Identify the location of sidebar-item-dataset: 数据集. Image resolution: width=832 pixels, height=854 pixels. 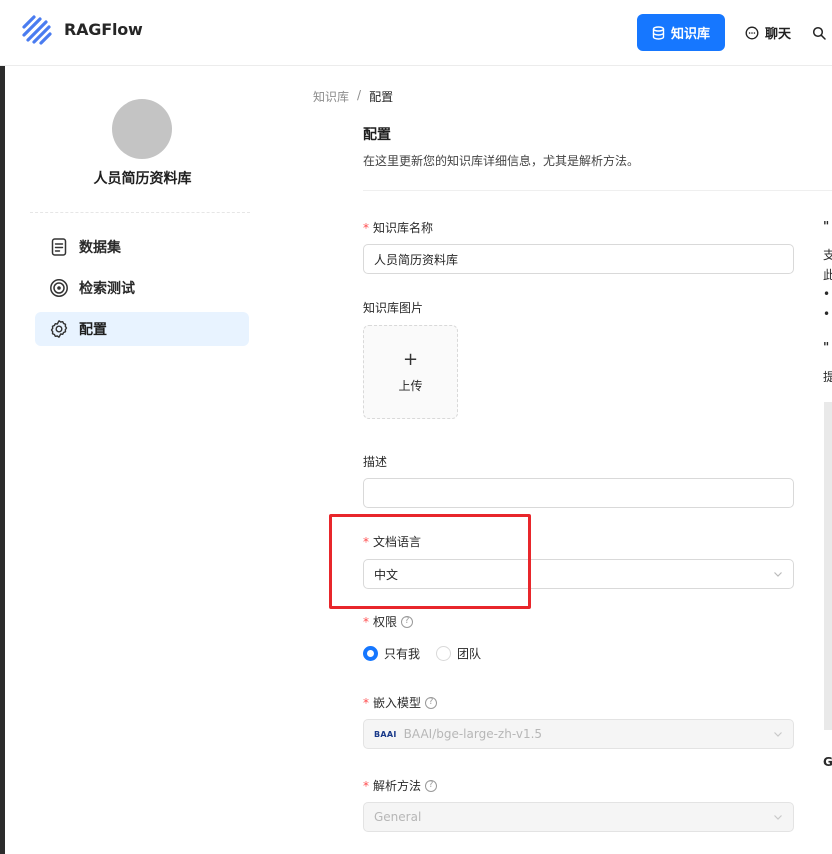
(142, 247).